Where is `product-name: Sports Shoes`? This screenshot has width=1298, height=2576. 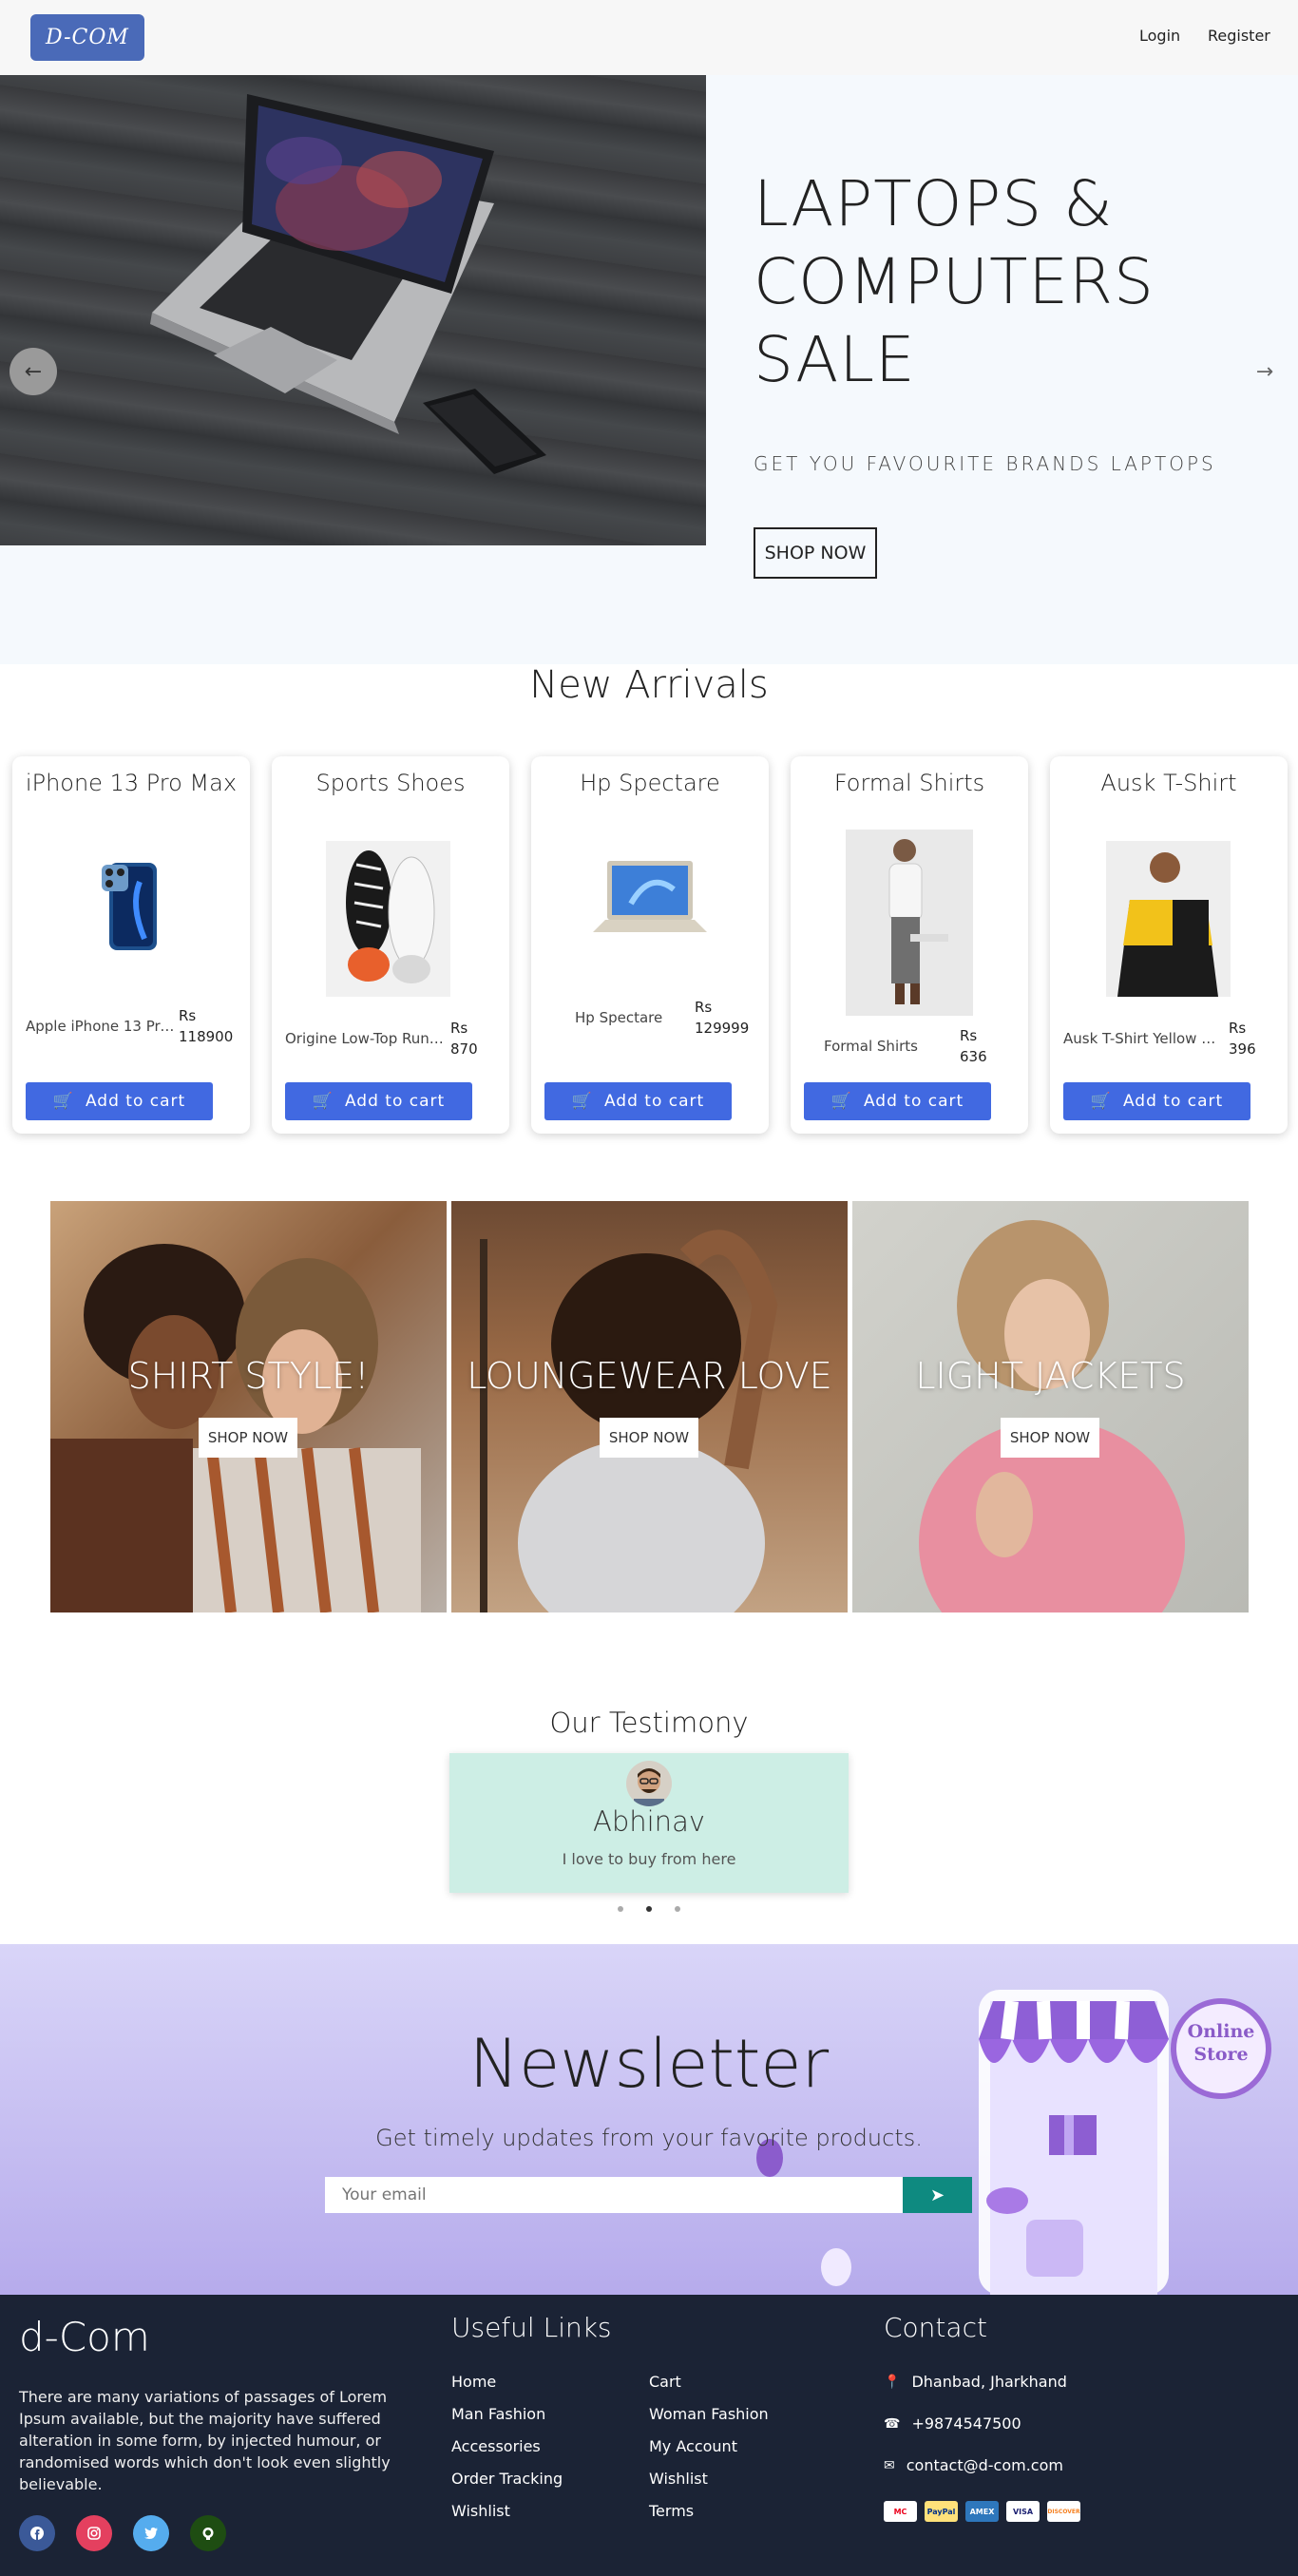 product-name: Sports Shoes is located at coordinates (390, 783).